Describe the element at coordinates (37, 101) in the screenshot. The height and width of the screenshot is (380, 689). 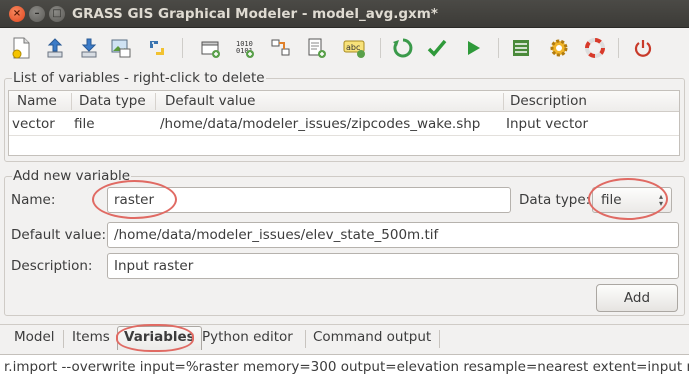
I see `column-header-name: Name` at that location.